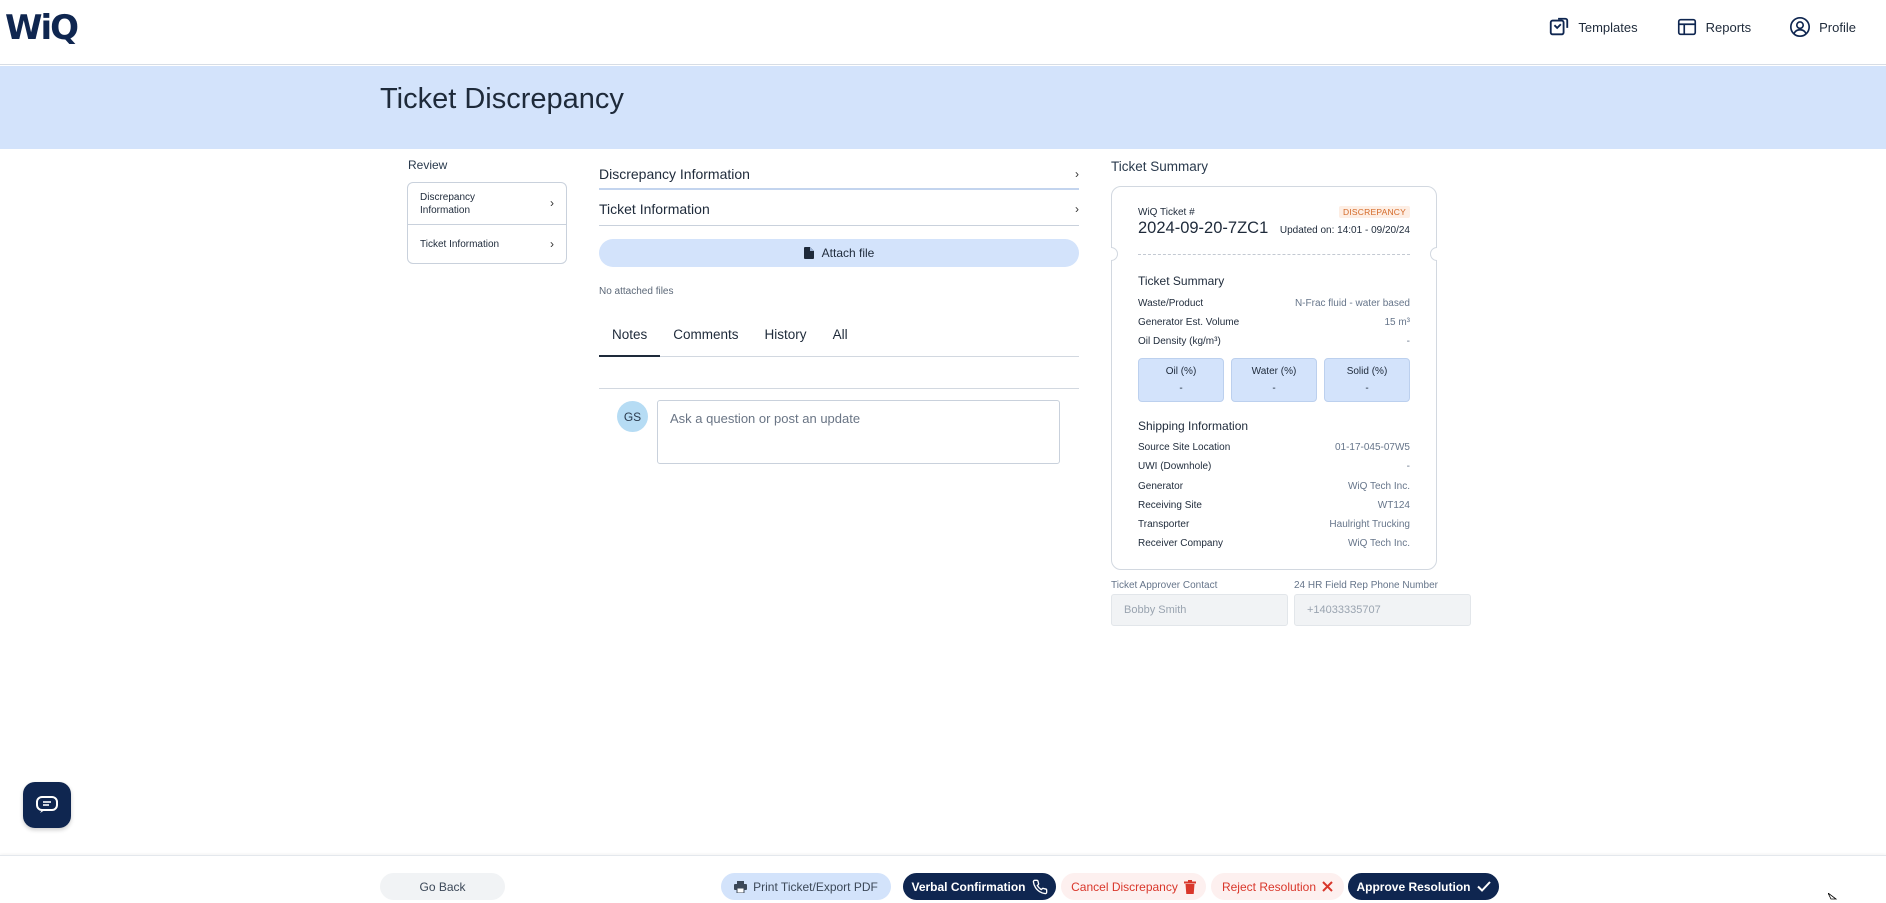 This screenshot has height=903, width=1886. What do you see at coordinates (1833, 896) in the screenshot?
I see `mouse-cursor-icon` at bounding box center [1833, 896].